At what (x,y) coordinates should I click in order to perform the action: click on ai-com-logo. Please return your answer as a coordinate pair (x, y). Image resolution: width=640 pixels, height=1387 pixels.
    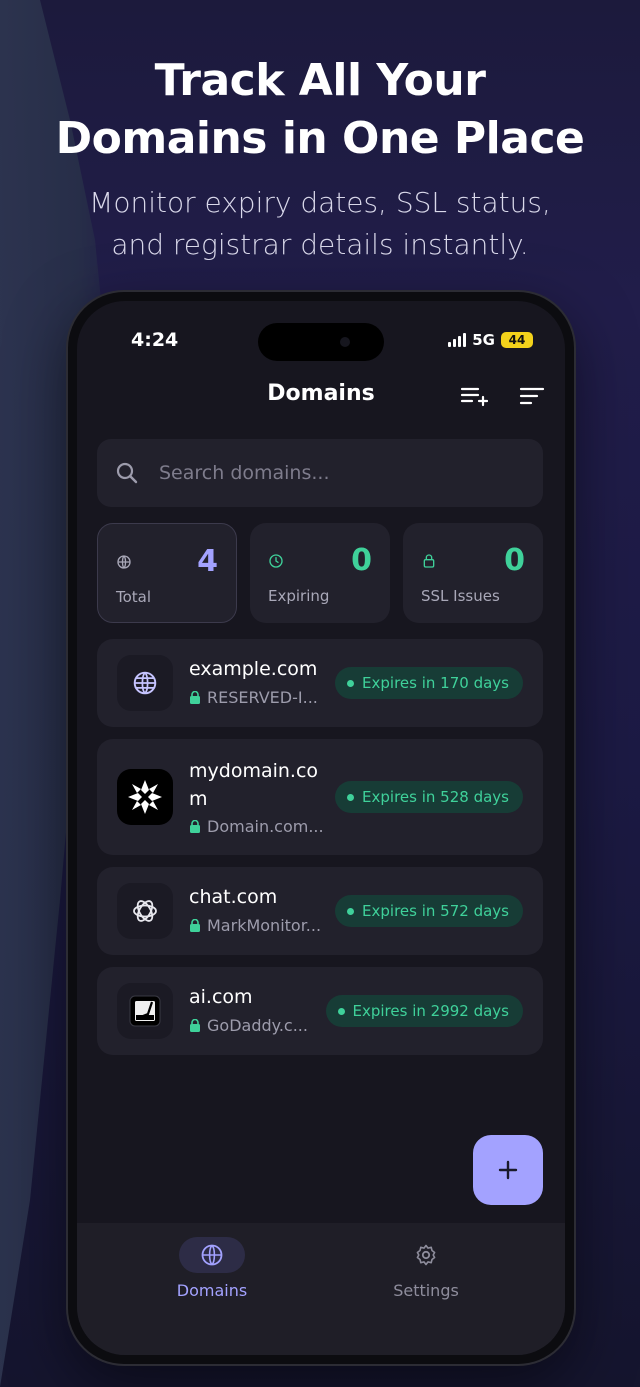
    Looking at the image, I should click on (145, 1011).